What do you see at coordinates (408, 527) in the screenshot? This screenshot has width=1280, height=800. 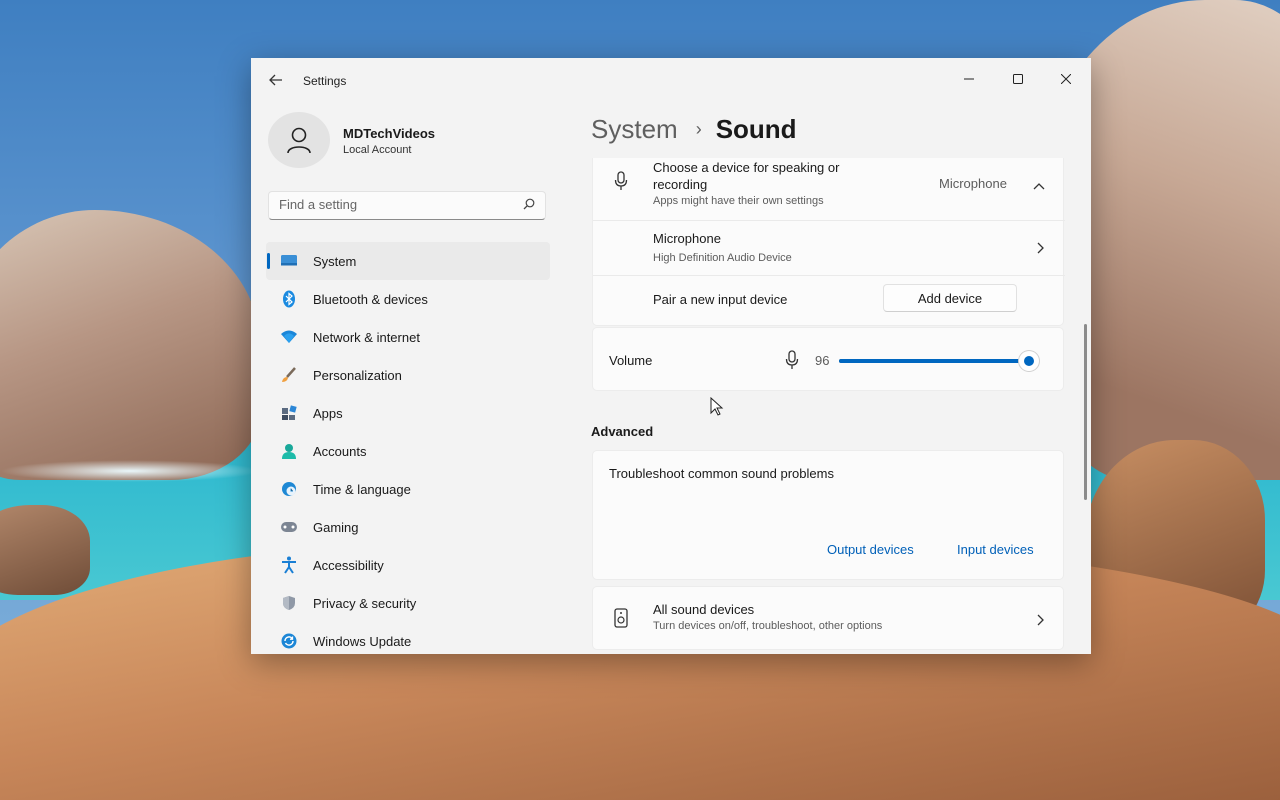 I see `sidebar-item-gaming: Gaming` at bounding box center [408, 527].